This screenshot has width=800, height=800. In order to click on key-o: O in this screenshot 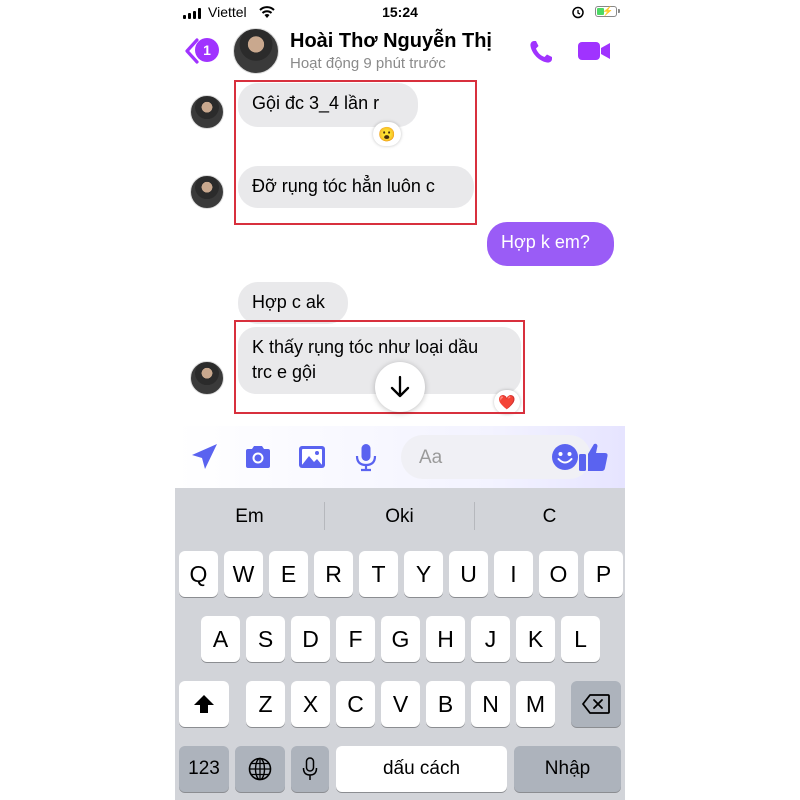, I will do `click(558, 574)`.